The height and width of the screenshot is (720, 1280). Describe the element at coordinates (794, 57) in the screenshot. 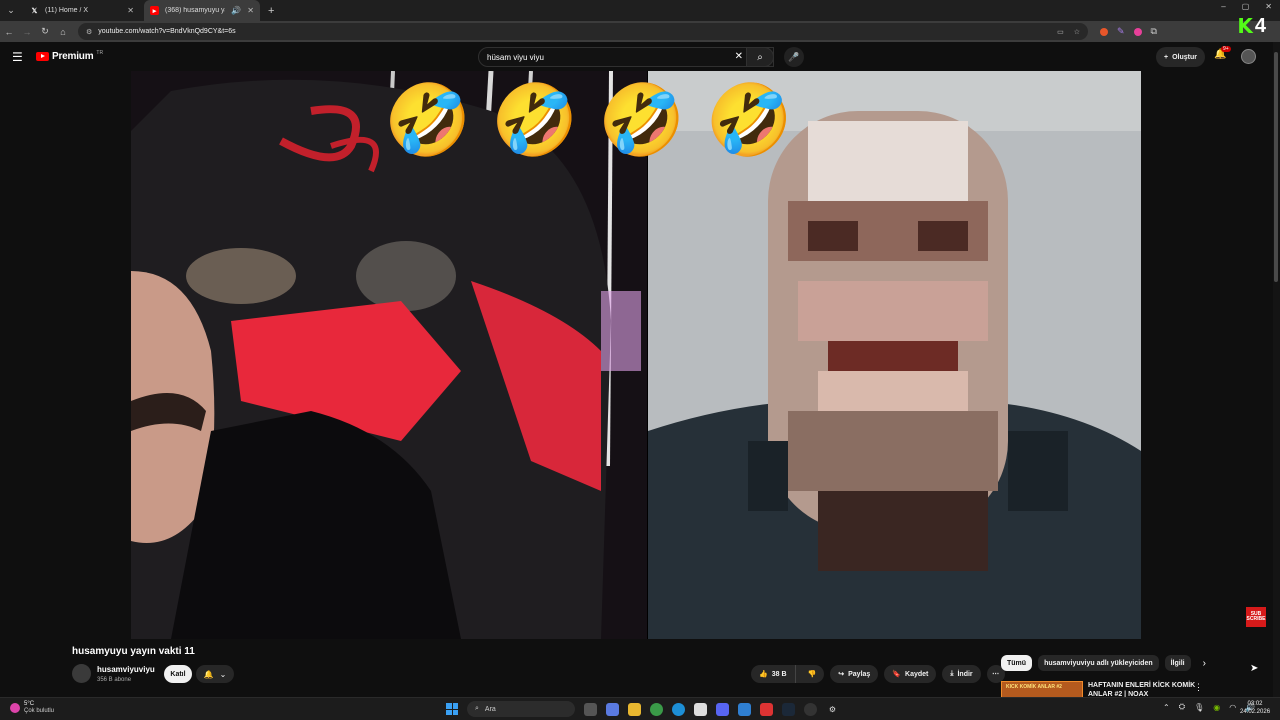

I see `voice-search-button: 🎤` at that location.